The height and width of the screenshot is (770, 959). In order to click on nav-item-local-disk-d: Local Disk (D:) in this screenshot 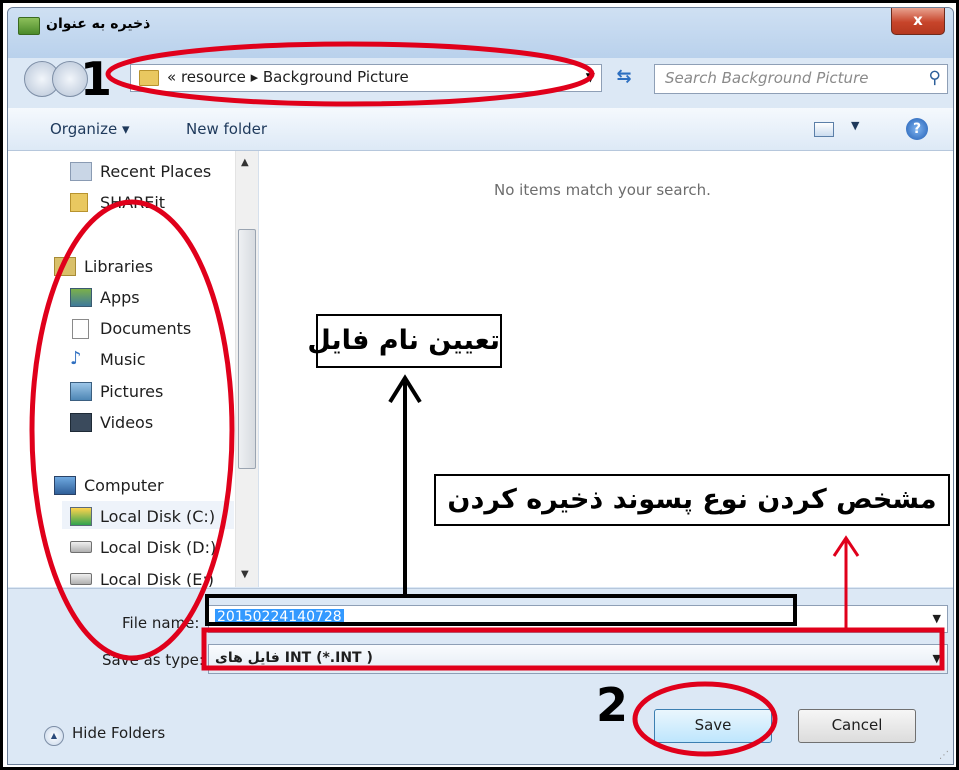, I will do `click(158, 547)`.